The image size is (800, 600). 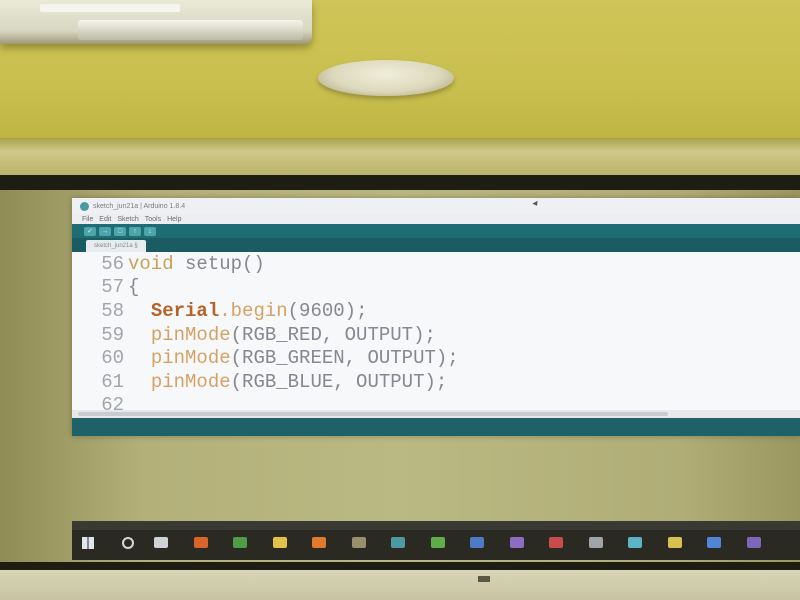 I want to click on app-purple-2-taskbar-icon, so click(x=754, y=542).